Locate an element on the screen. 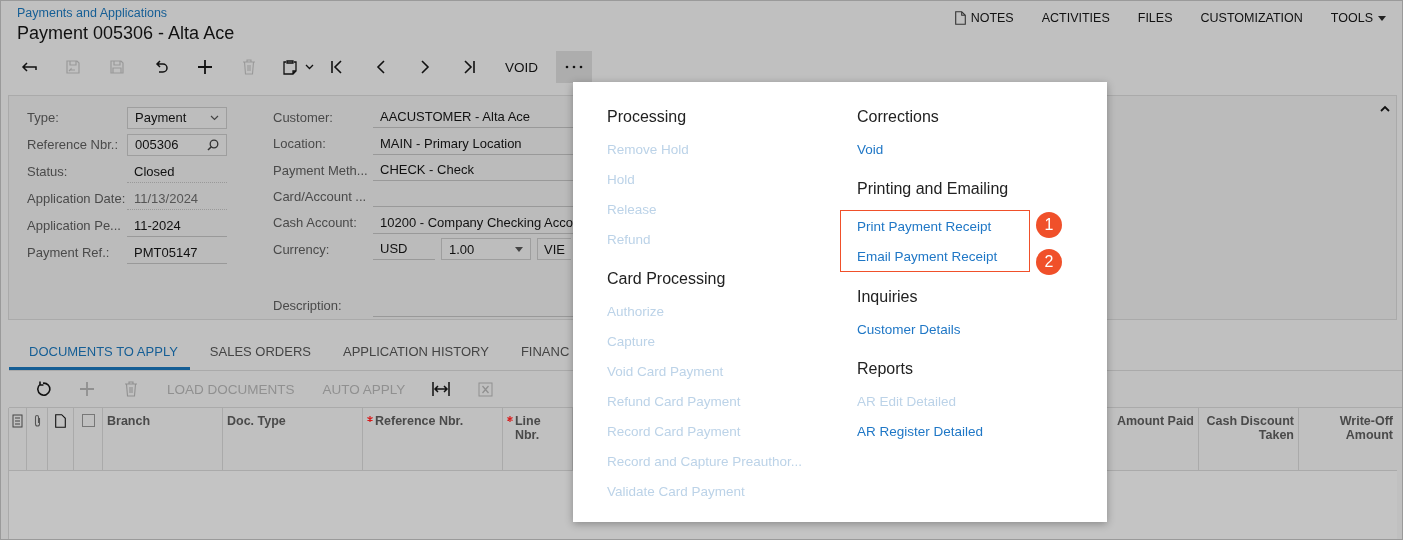  files-icon is located at coordinates (17, 421).